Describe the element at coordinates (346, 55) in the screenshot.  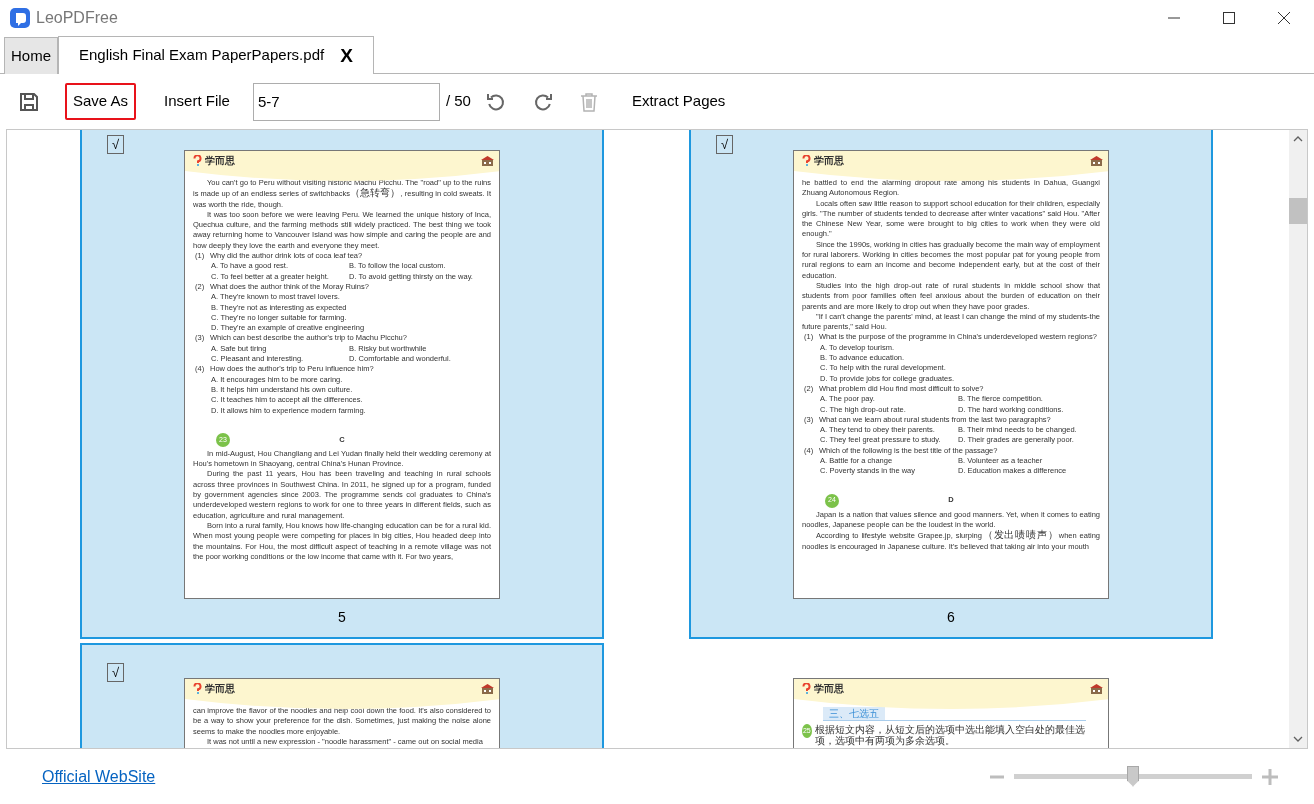
I see `close-tab-button: X` at that location.